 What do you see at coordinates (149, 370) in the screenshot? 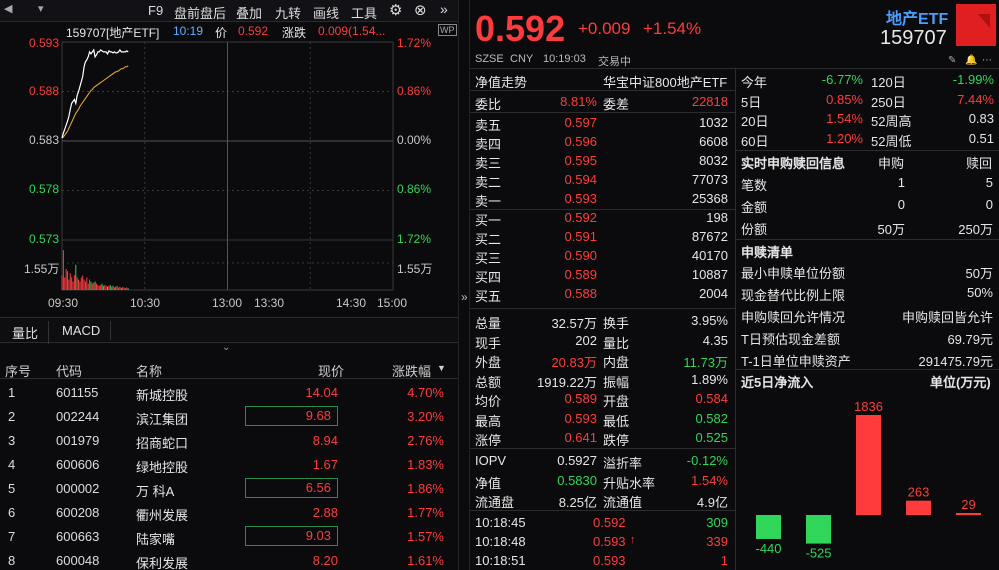
I see `col-name: 名称` at bounding box center [149, 370].